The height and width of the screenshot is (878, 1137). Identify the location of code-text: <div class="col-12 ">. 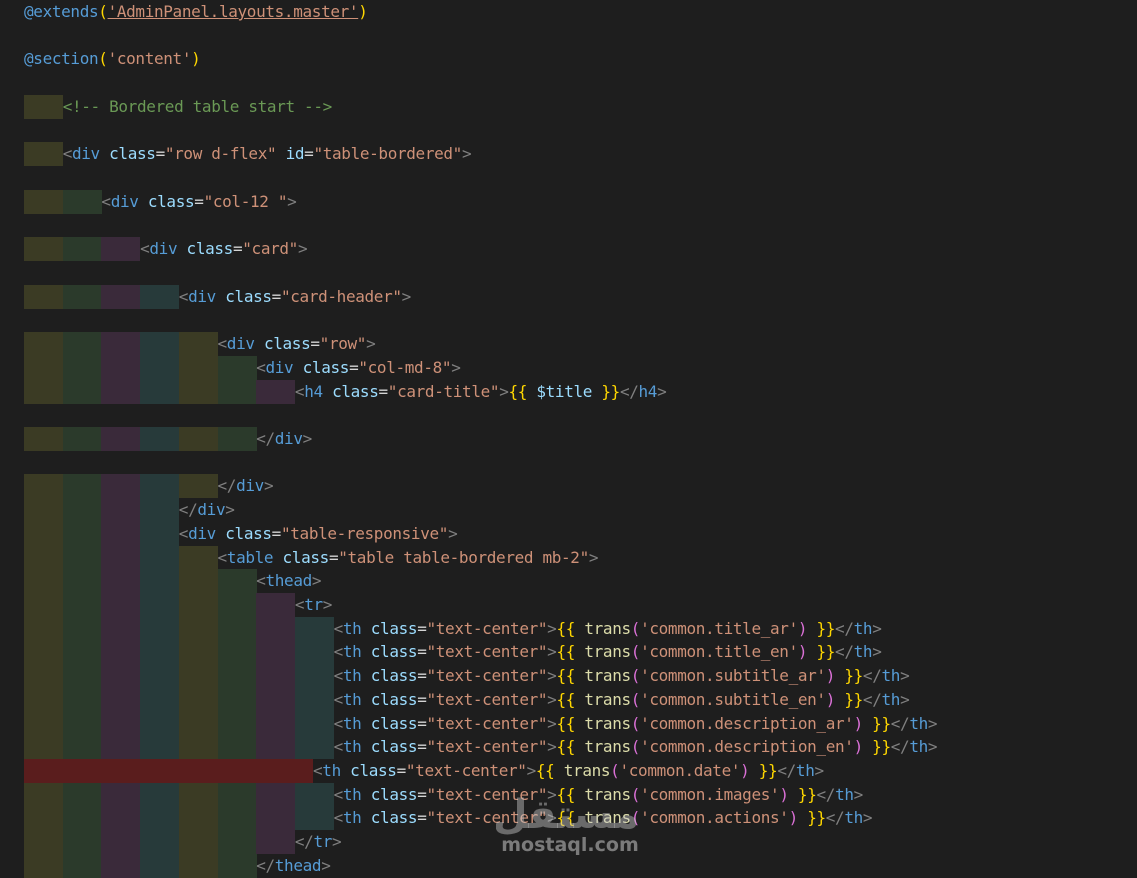
(198, 202).